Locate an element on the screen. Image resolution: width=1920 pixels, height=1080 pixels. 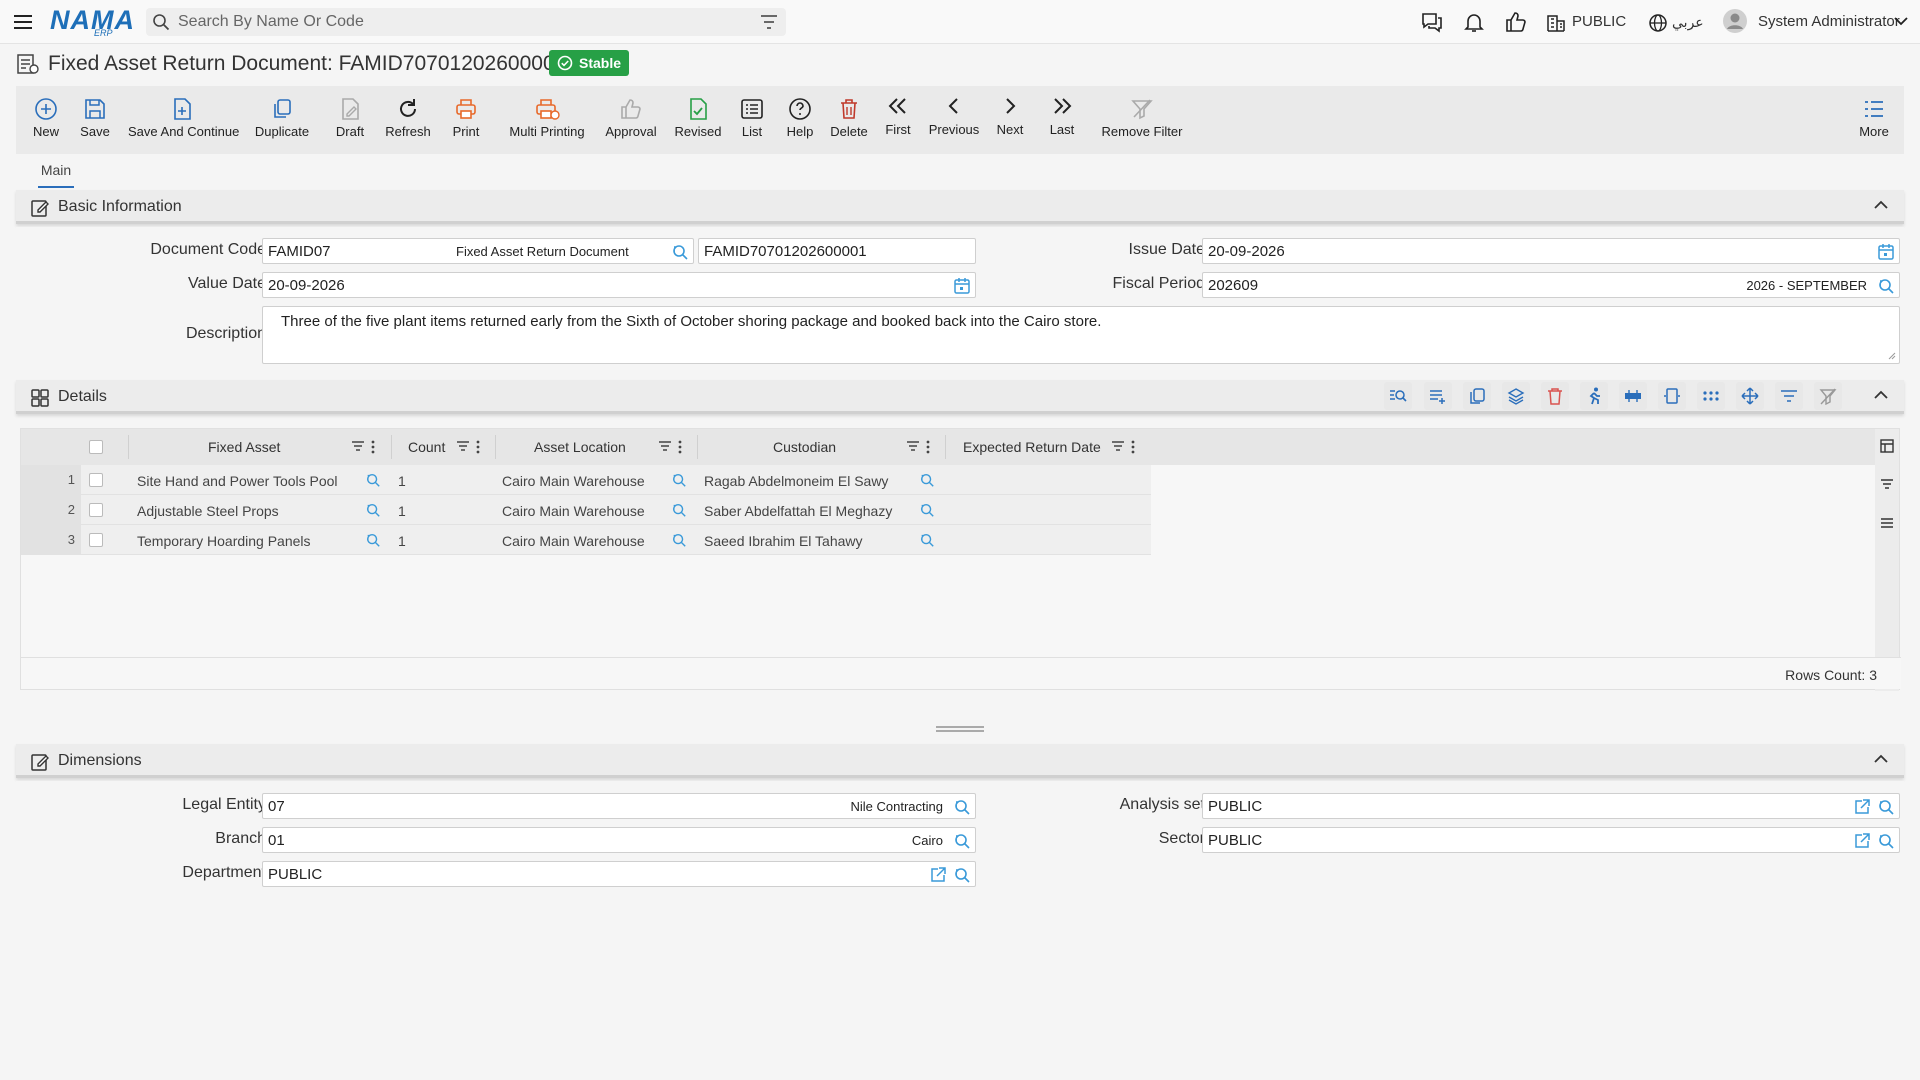
table-settings-icon is located at coordinates (1887, 446).